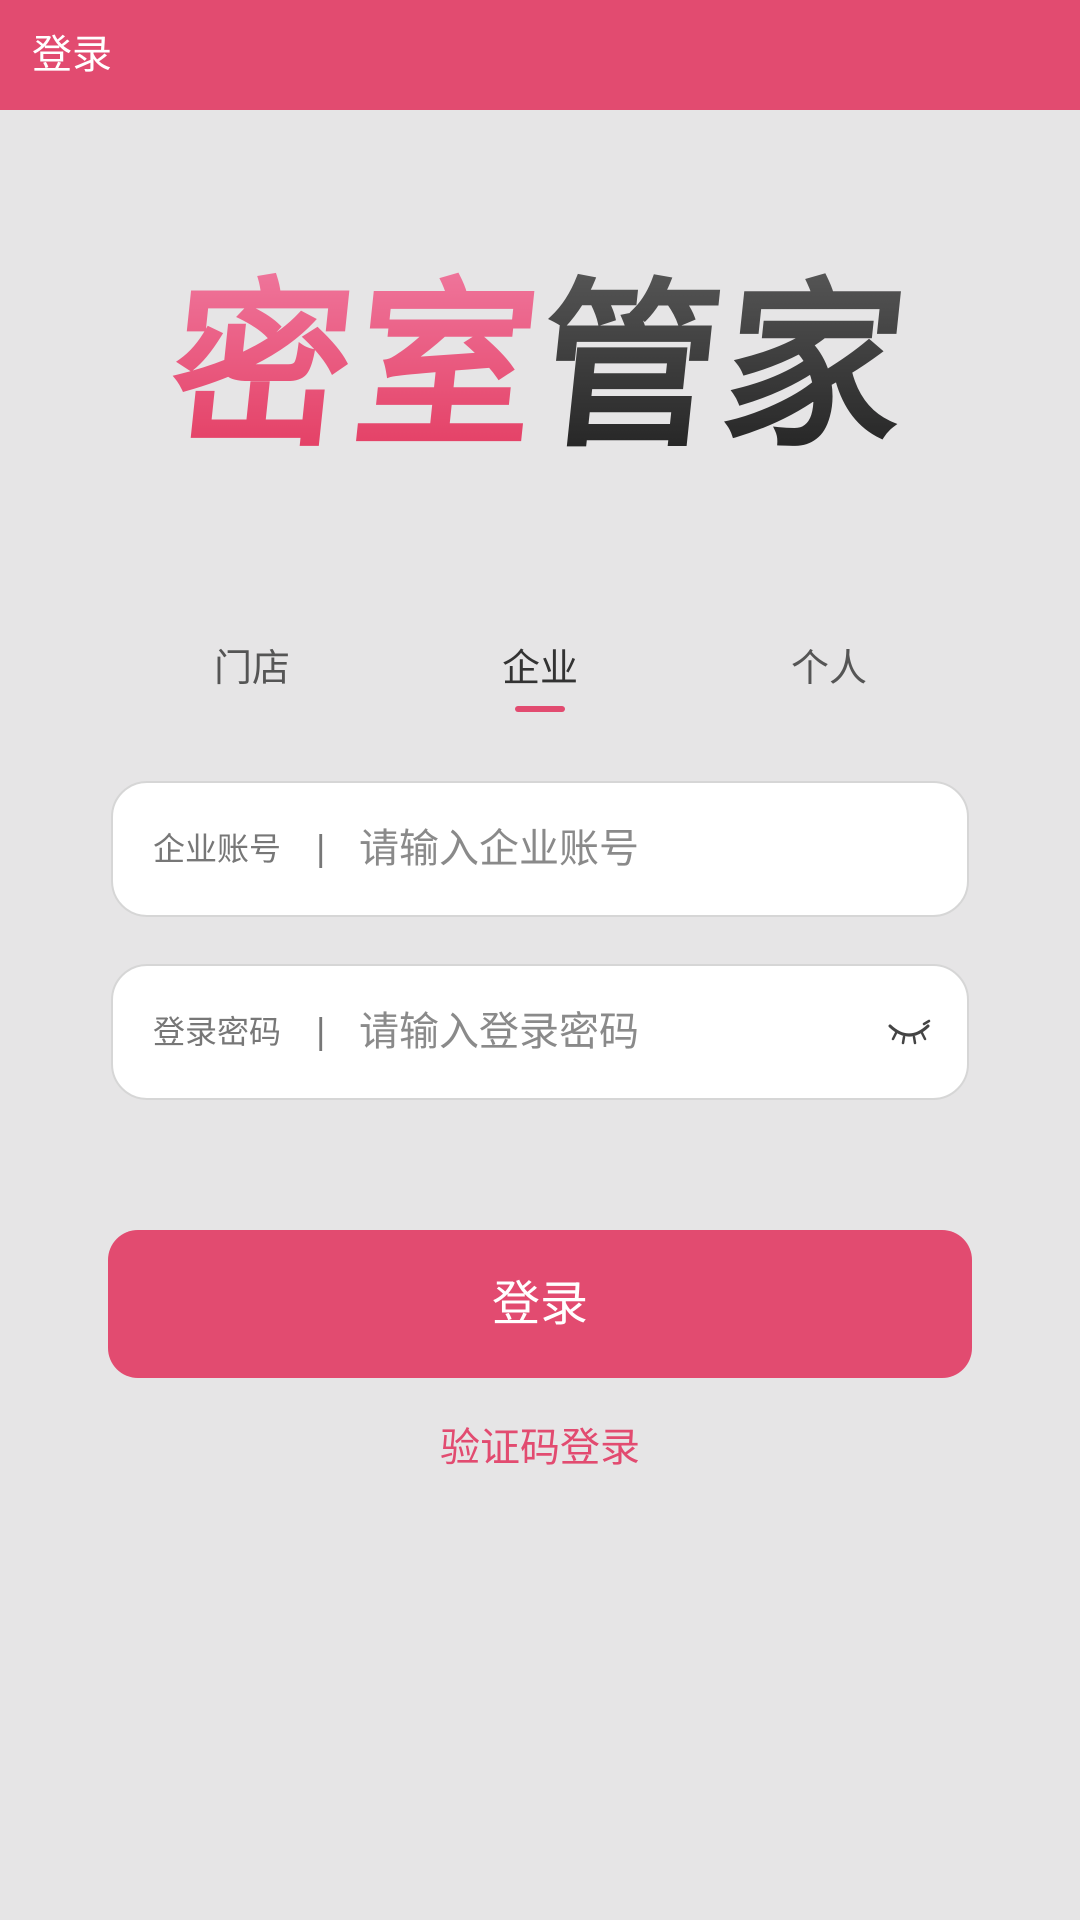 The width and height of the screenshot is (1080, 1920). I want to click on tab-label: 企业, so click(539, 668).